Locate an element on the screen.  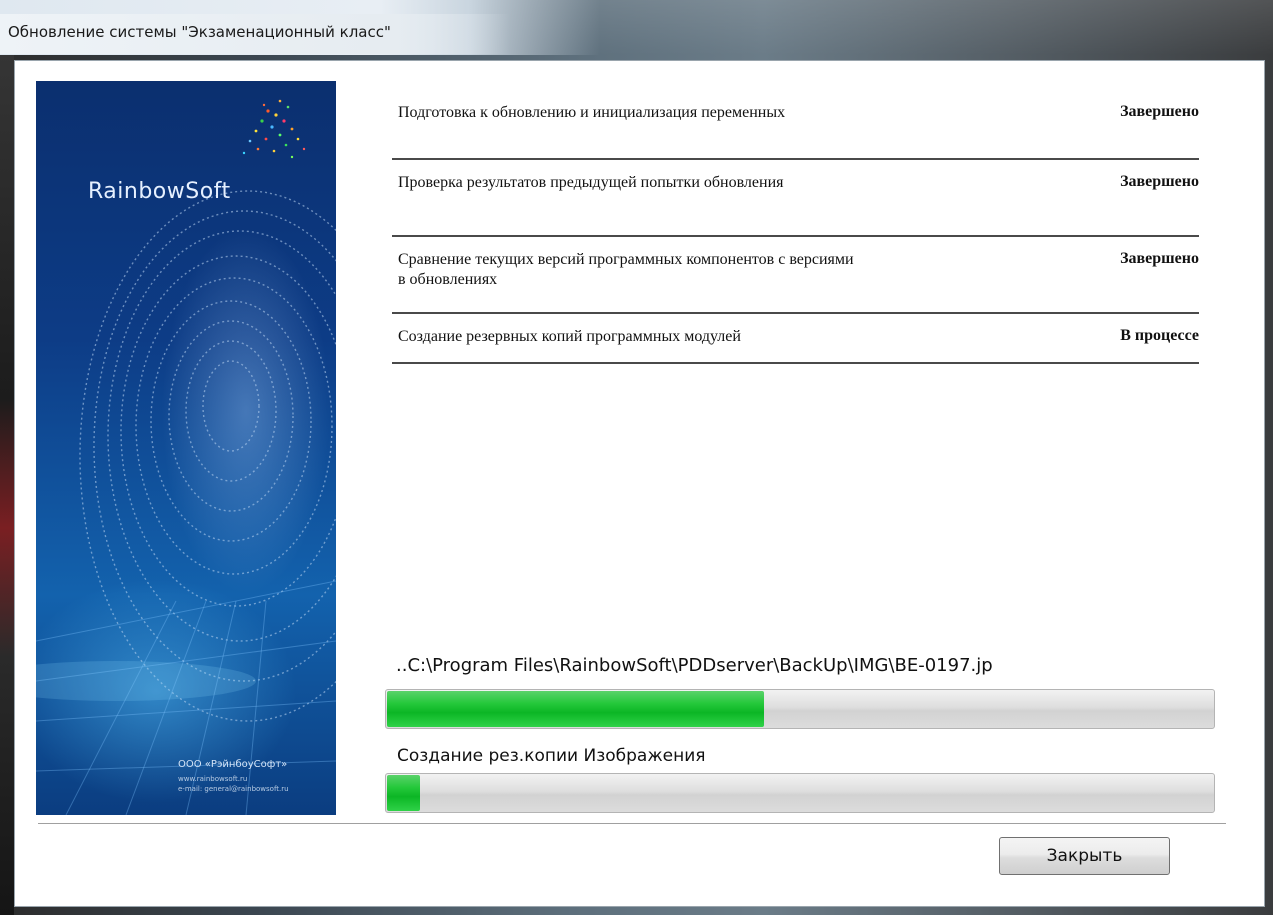
logo-sparkle-icon is located at coordinates (274, 129).